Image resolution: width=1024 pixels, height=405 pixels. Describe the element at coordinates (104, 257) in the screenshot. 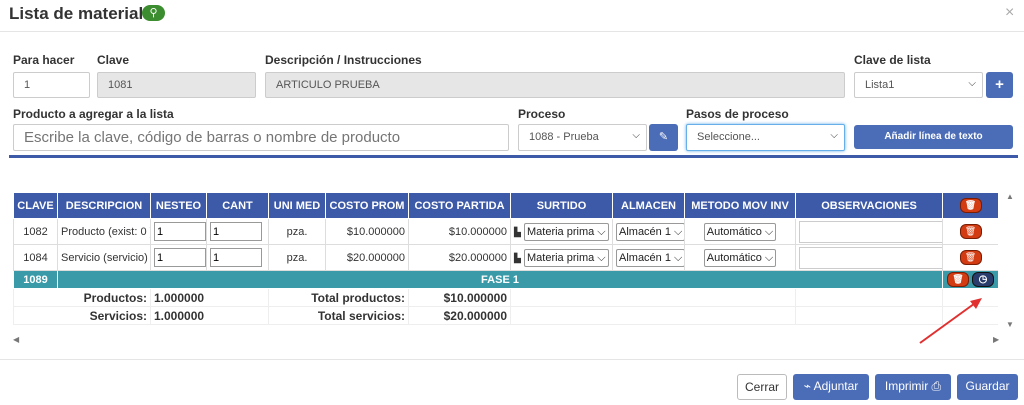

I see `row-descripcion: Servicio (servicio)` at that location.